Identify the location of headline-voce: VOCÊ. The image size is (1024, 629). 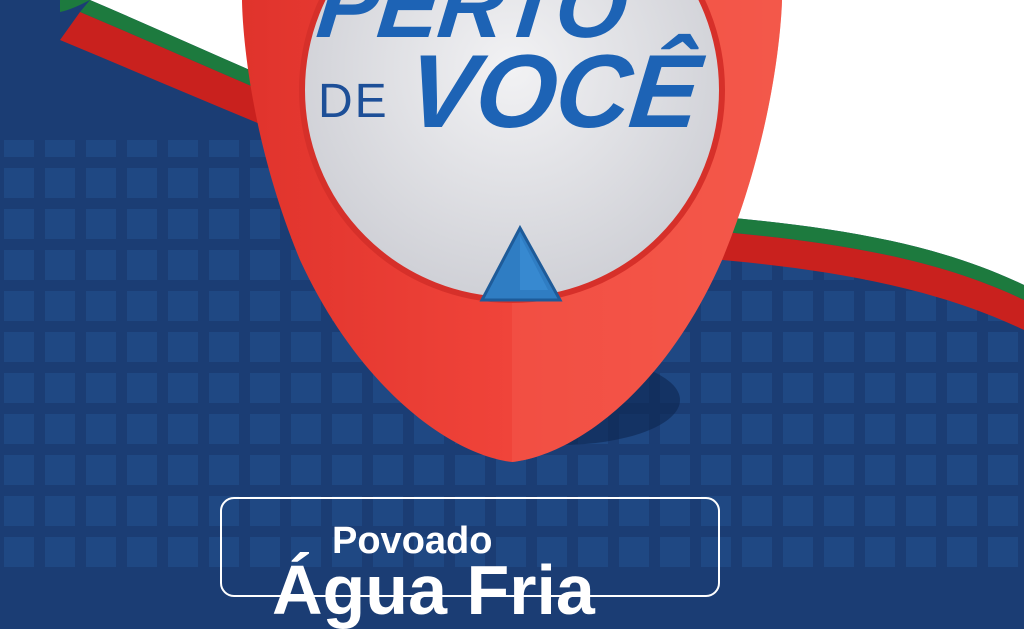
(553, 92).